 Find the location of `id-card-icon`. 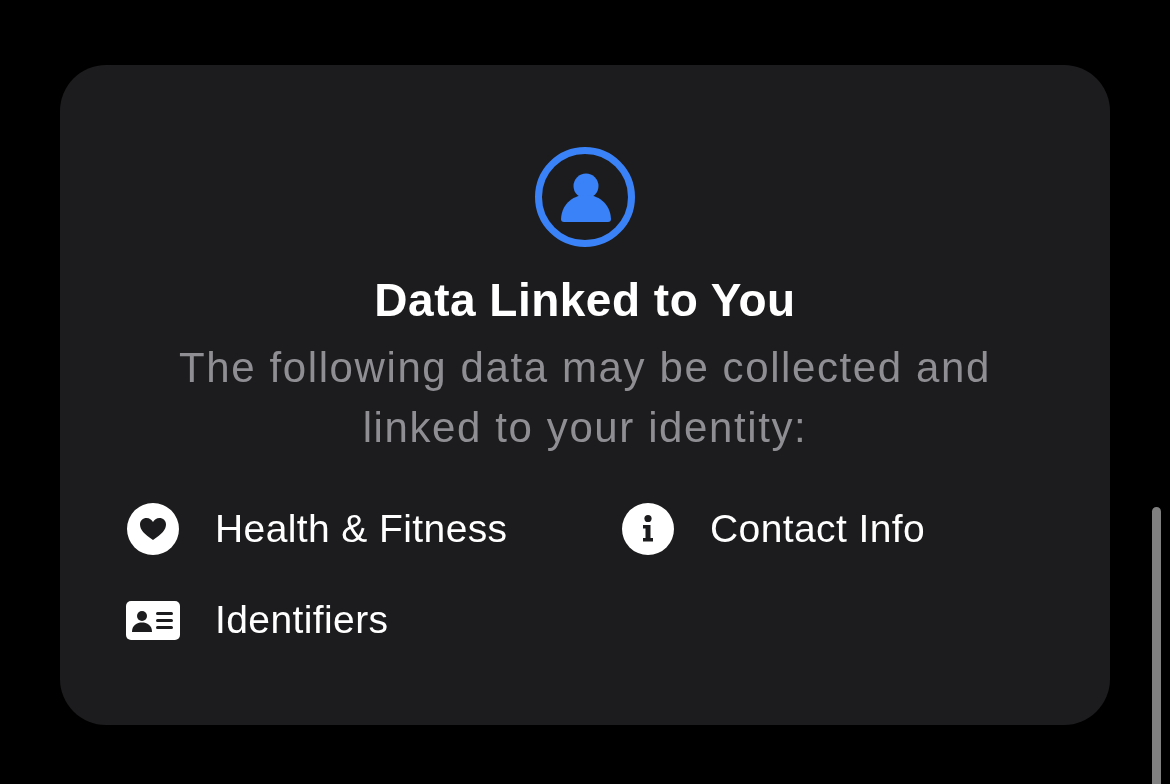

id-card-icon is located at coordinates (153, 620).